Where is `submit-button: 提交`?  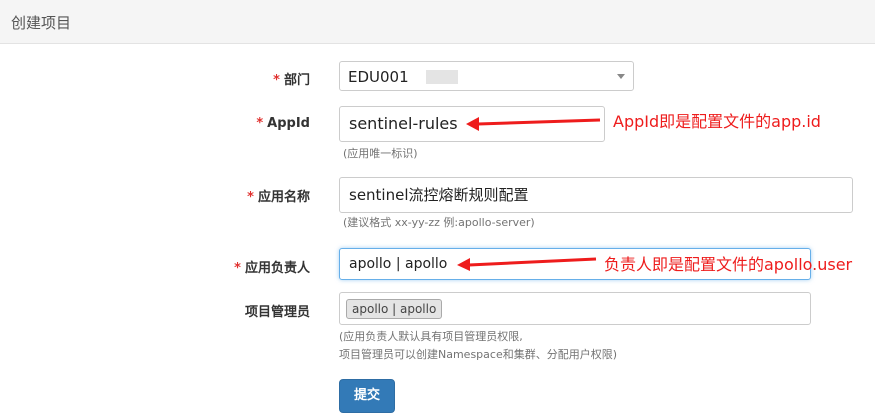 submit-button: 提交 is located at coordinates (367, 396).